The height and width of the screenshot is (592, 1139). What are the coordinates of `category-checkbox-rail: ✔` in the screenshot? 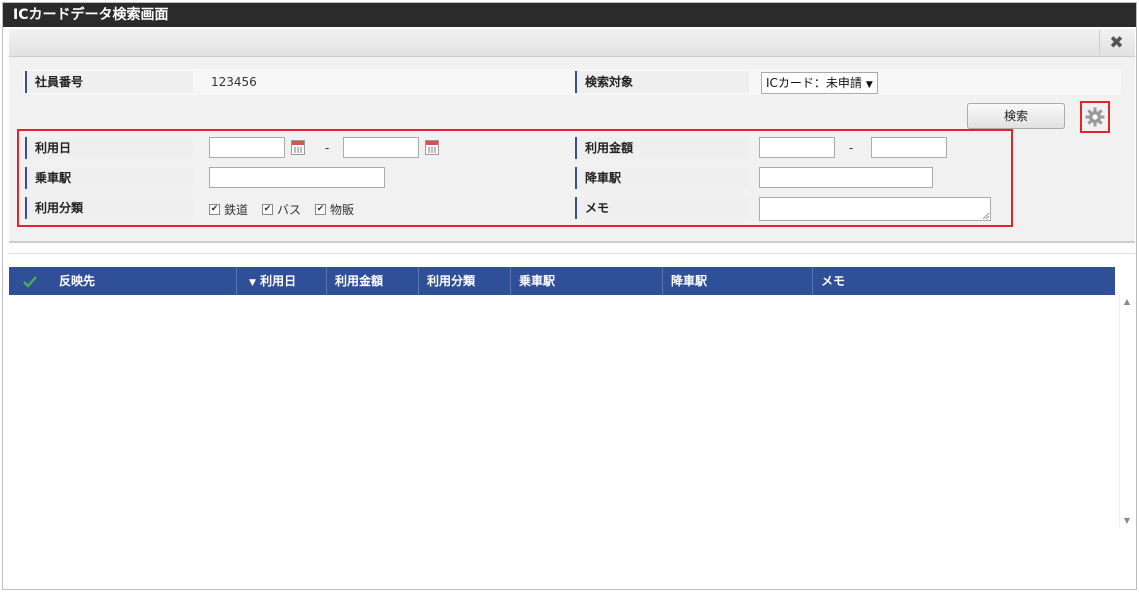 It's located at (214, 209).